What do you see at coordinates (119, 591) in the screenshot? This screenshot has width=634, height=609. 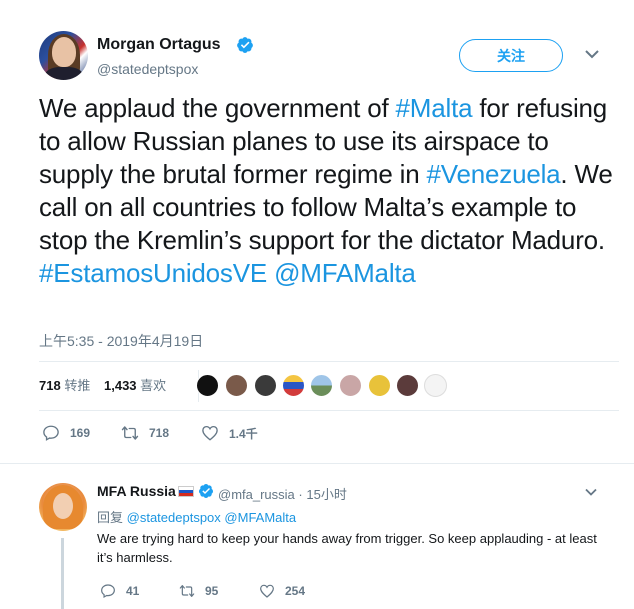 I see `reply-button: 41` at bounding box center [119, 591].